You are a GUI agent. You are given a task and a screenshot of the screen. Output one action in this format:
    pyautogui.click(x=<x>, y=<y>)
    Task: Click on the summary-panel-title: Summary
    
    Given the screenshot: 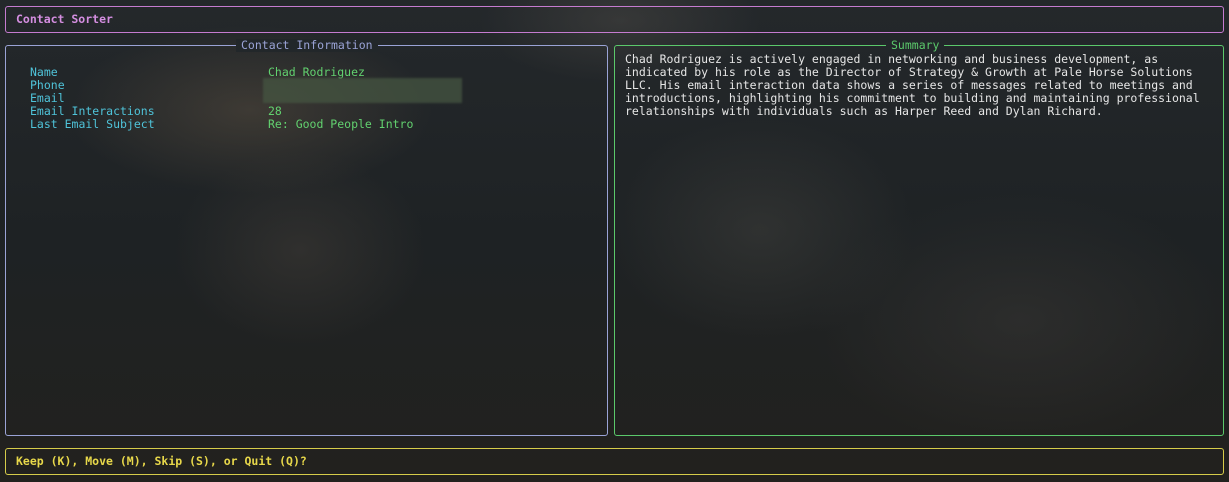 What is the action you would take?
    pyautogui.click(x=915, y=45)
    